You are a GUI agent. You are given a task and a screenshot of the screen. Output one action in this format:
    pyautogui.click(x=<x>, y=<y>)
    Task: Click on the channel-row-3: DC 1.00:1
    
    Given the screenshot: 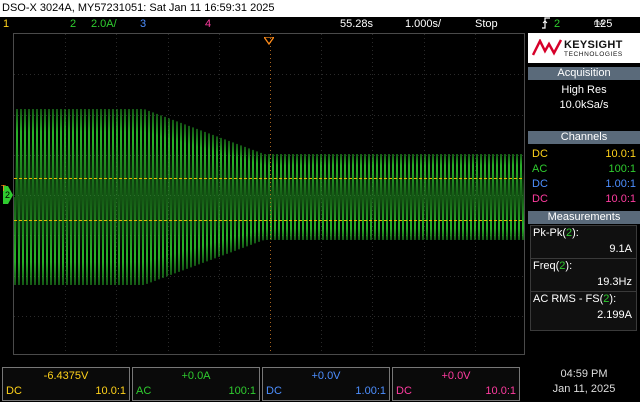 What is the action you would take?
    pyautogui.click(x=584, y=184)
    